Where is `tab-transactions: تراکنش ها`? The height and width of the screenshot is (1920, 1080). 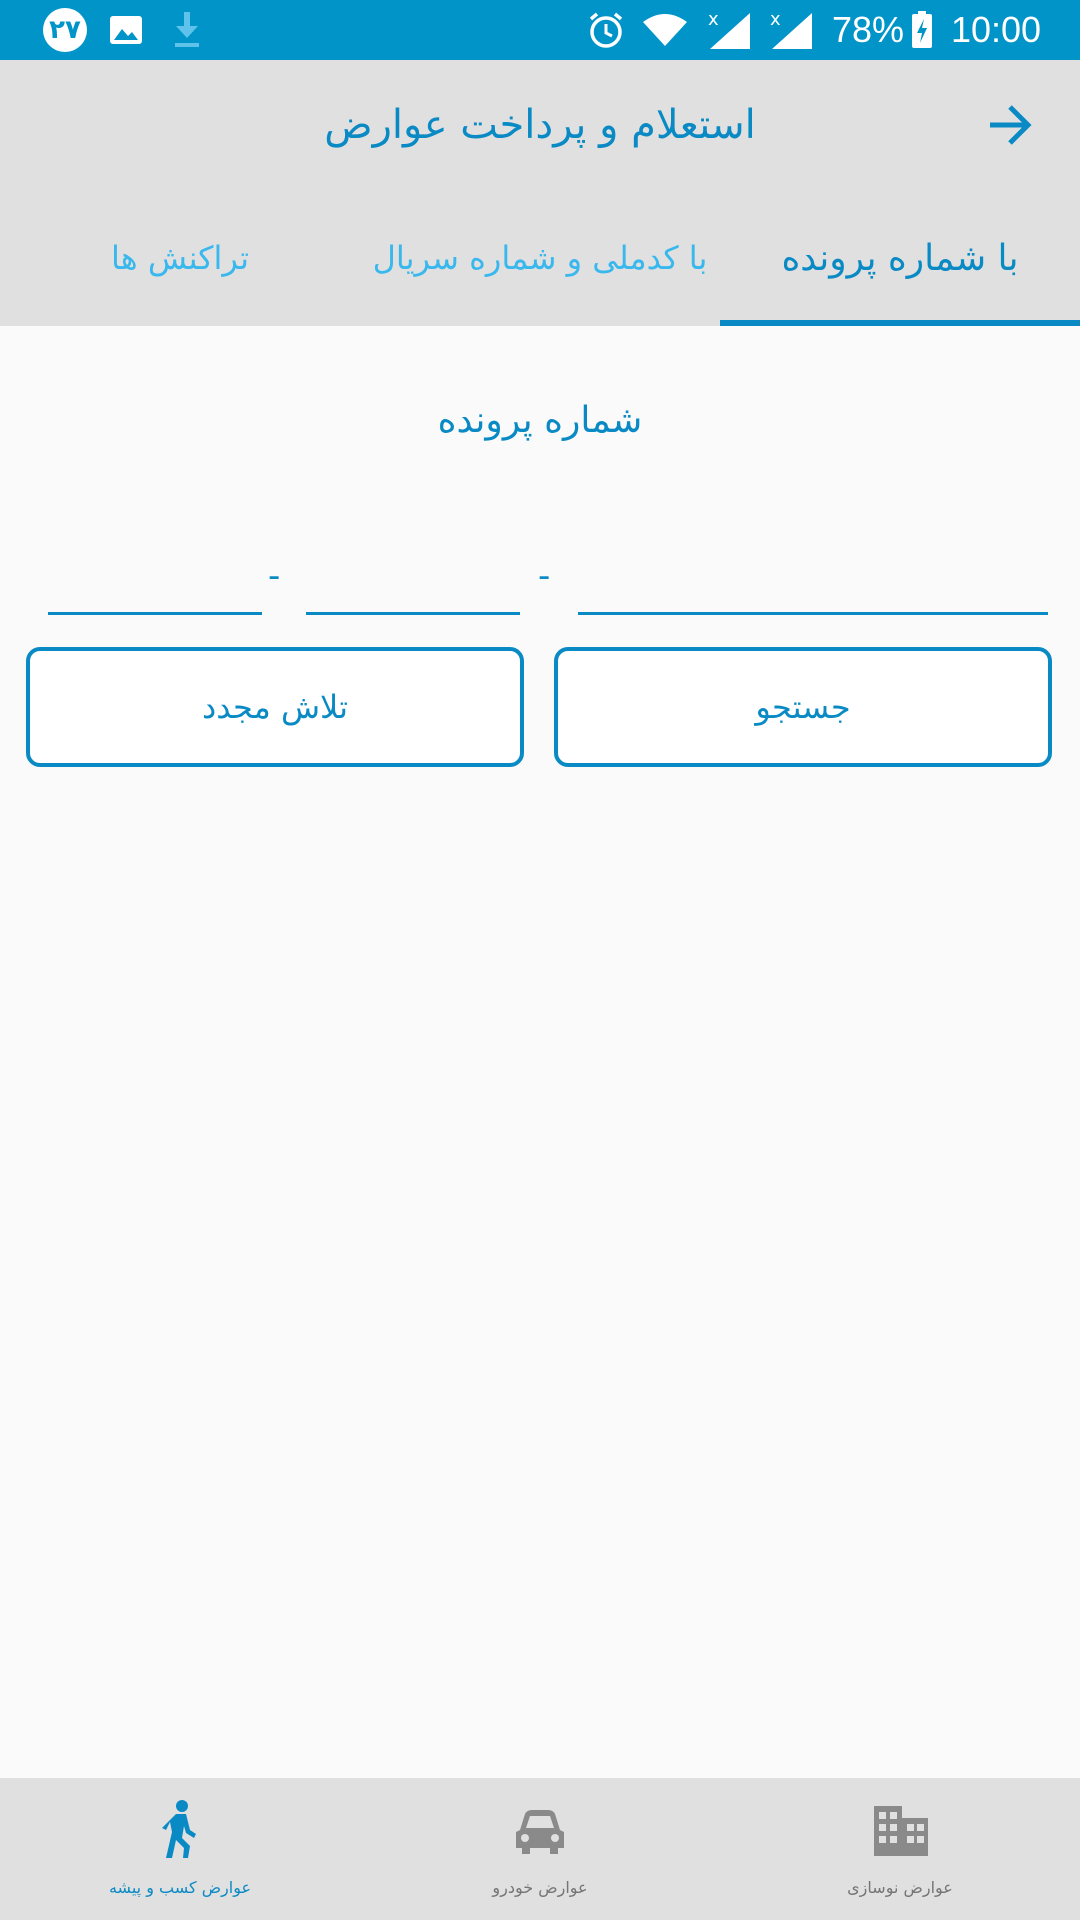
tab-transactions: تراکنش ها is located at coordinates (180, 258).